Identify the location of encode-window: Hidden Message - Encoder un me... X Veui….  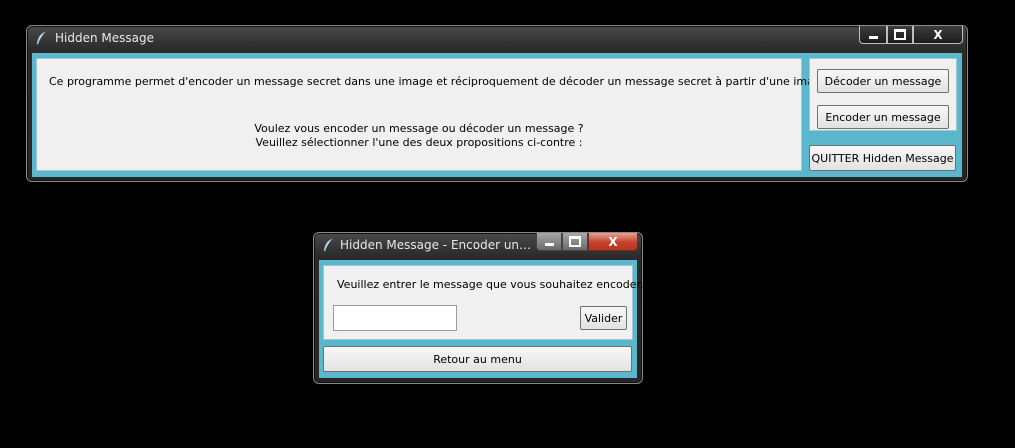
(478, 308).